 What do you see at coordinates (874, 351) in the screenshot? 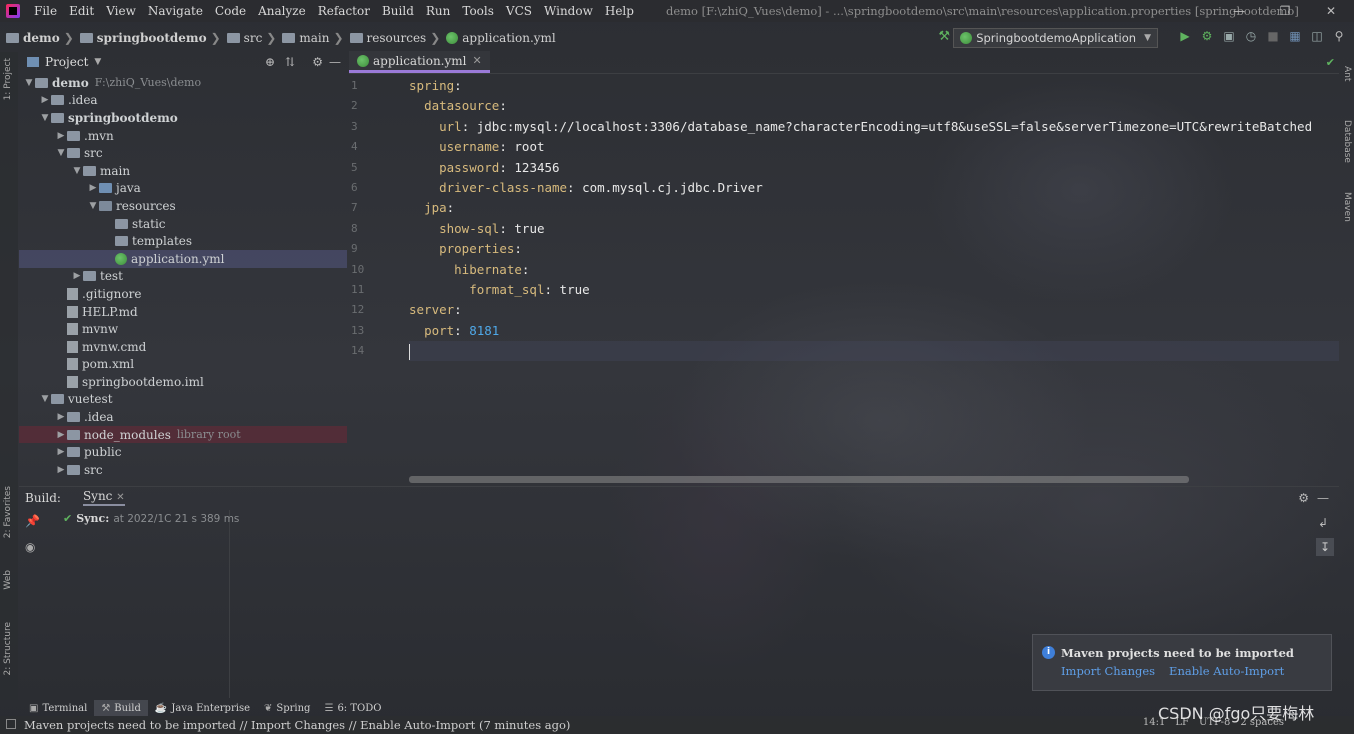
I see `code-line` at bounding box center [874, 351].